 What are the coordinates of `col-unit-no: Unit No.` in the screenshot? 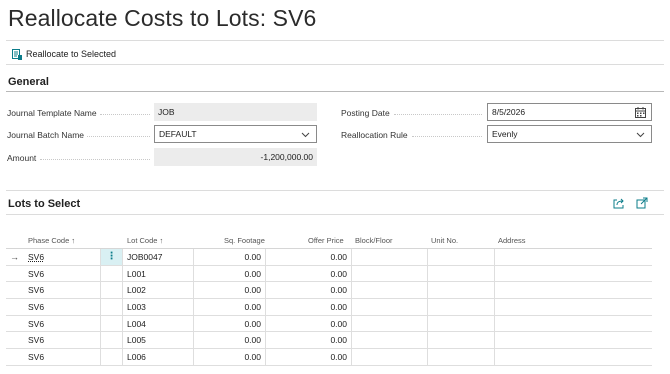 It's located at (444, 240).